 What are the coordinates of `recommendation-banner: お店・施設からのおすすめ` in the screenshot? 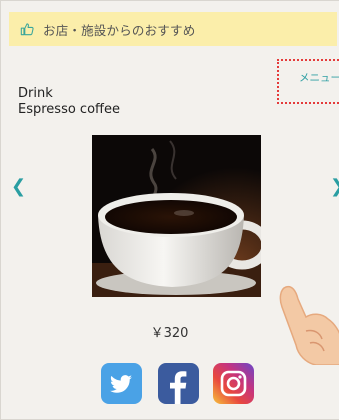 It's located at (173, 29).